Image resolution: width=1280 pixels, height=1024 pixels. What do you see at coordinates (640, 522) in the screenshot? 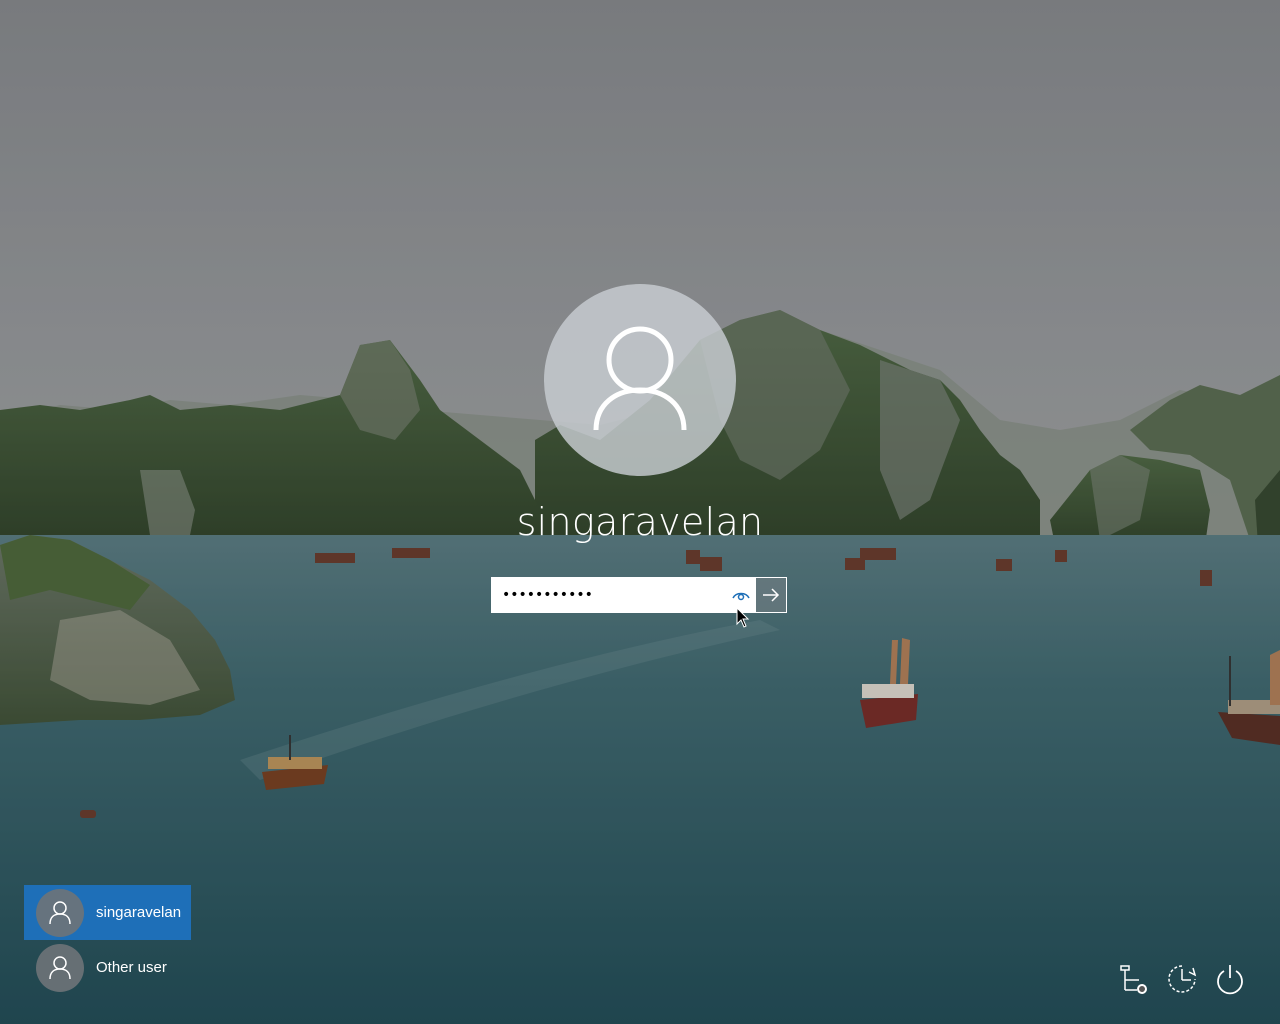
I see `username-label: singaravelan` at bounding box center [640, 522].